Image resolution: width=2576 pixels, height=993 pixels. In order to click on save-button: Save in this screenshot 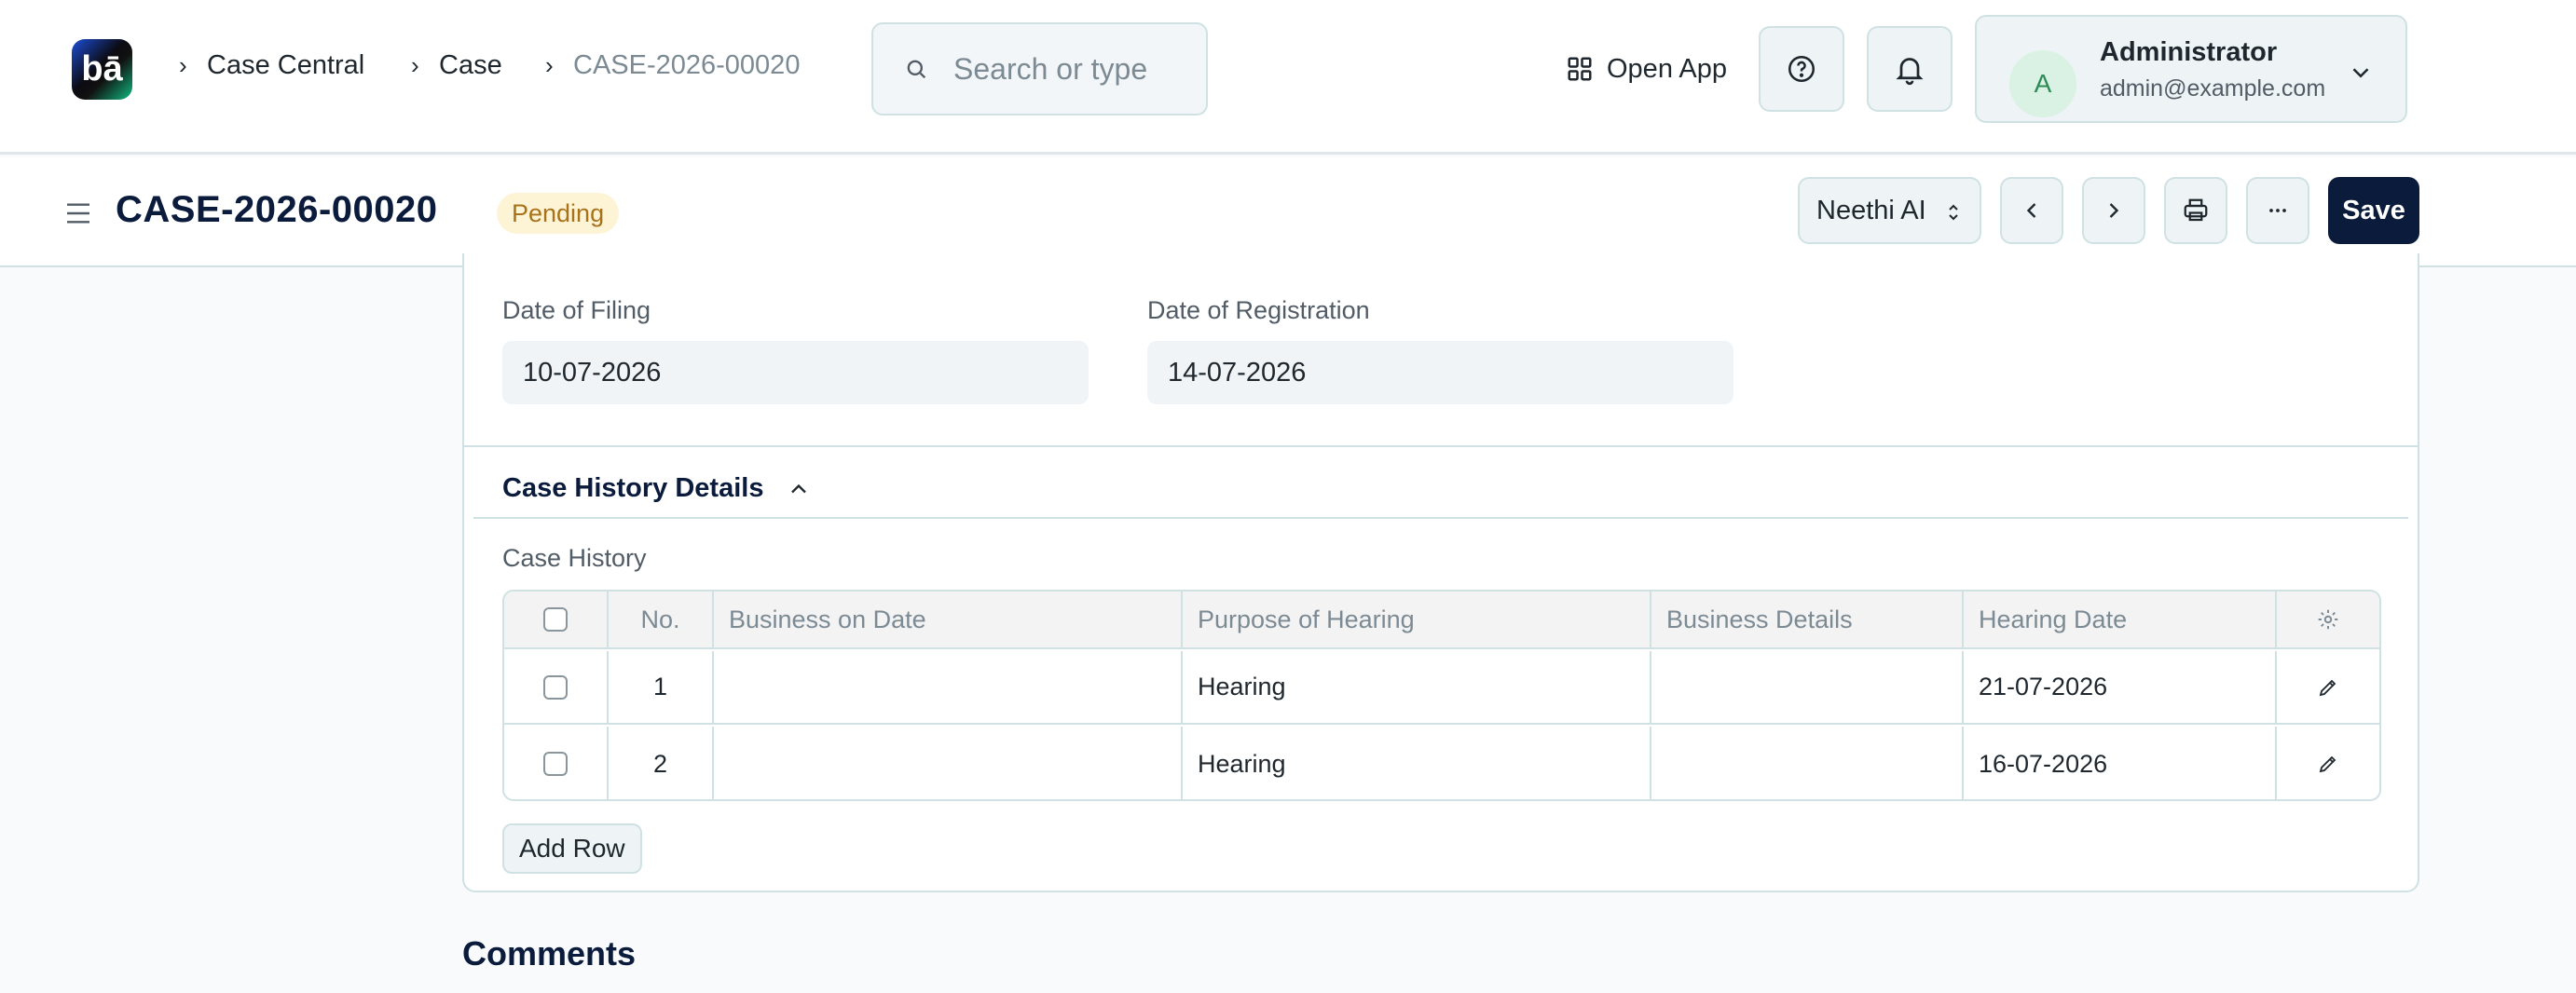, I will do `click(2373, 211)`.